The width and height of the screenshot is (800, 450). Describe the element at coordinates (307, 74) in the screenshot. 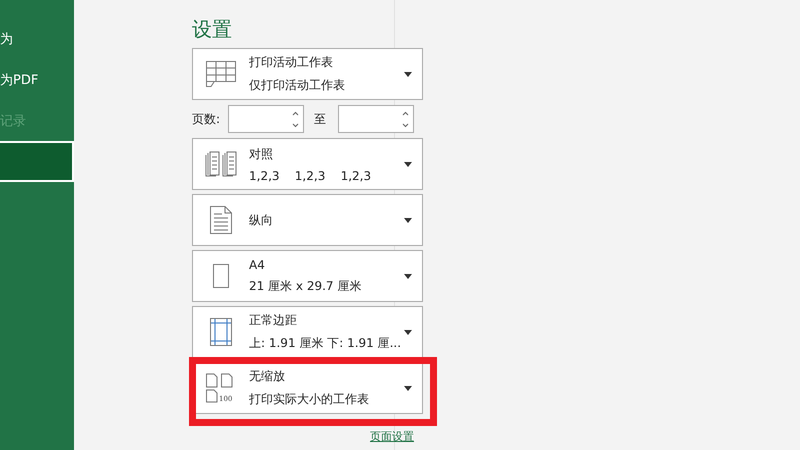

I see `setting-dropdown: 打印活动工作表 仅打印活动工作表` at that location.